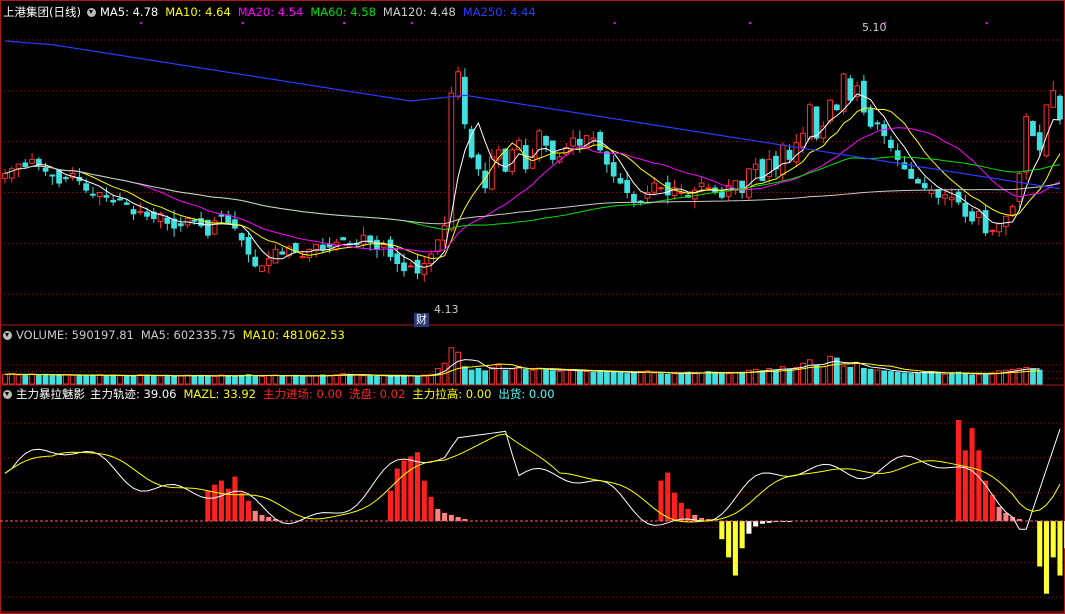  Describe the element at coordinates (874, 27) in the screenshot. I see `high-price-label: 5.10` at that location.